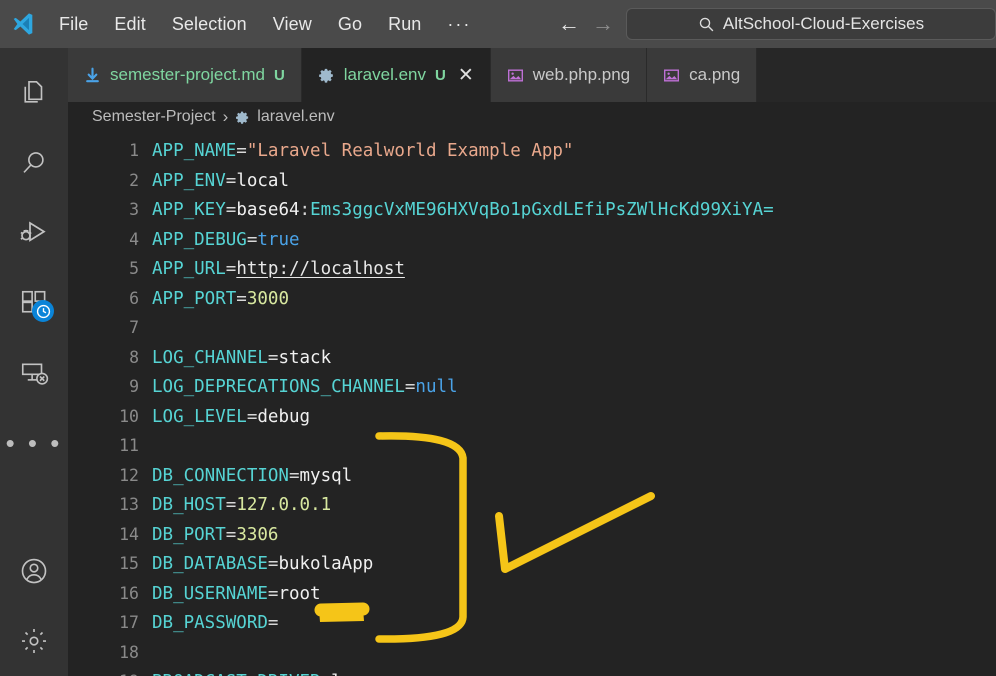  What do you see at coordinates (134, 386) in the screenshot?
I see `line-number: 9` at bounding box center [134, 386].